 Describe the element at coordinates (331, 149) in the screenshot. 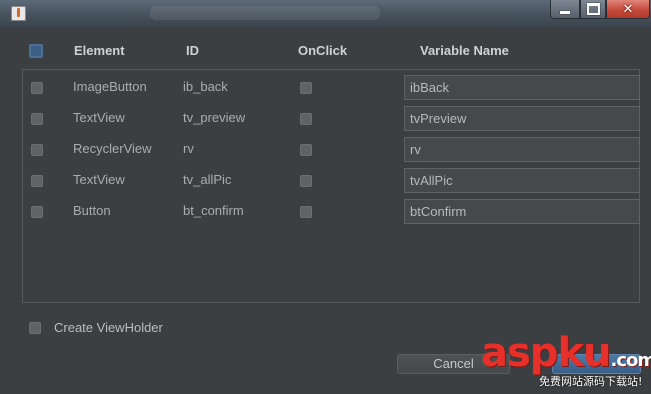

I see `table-row: RecyclerView rv` at that location.